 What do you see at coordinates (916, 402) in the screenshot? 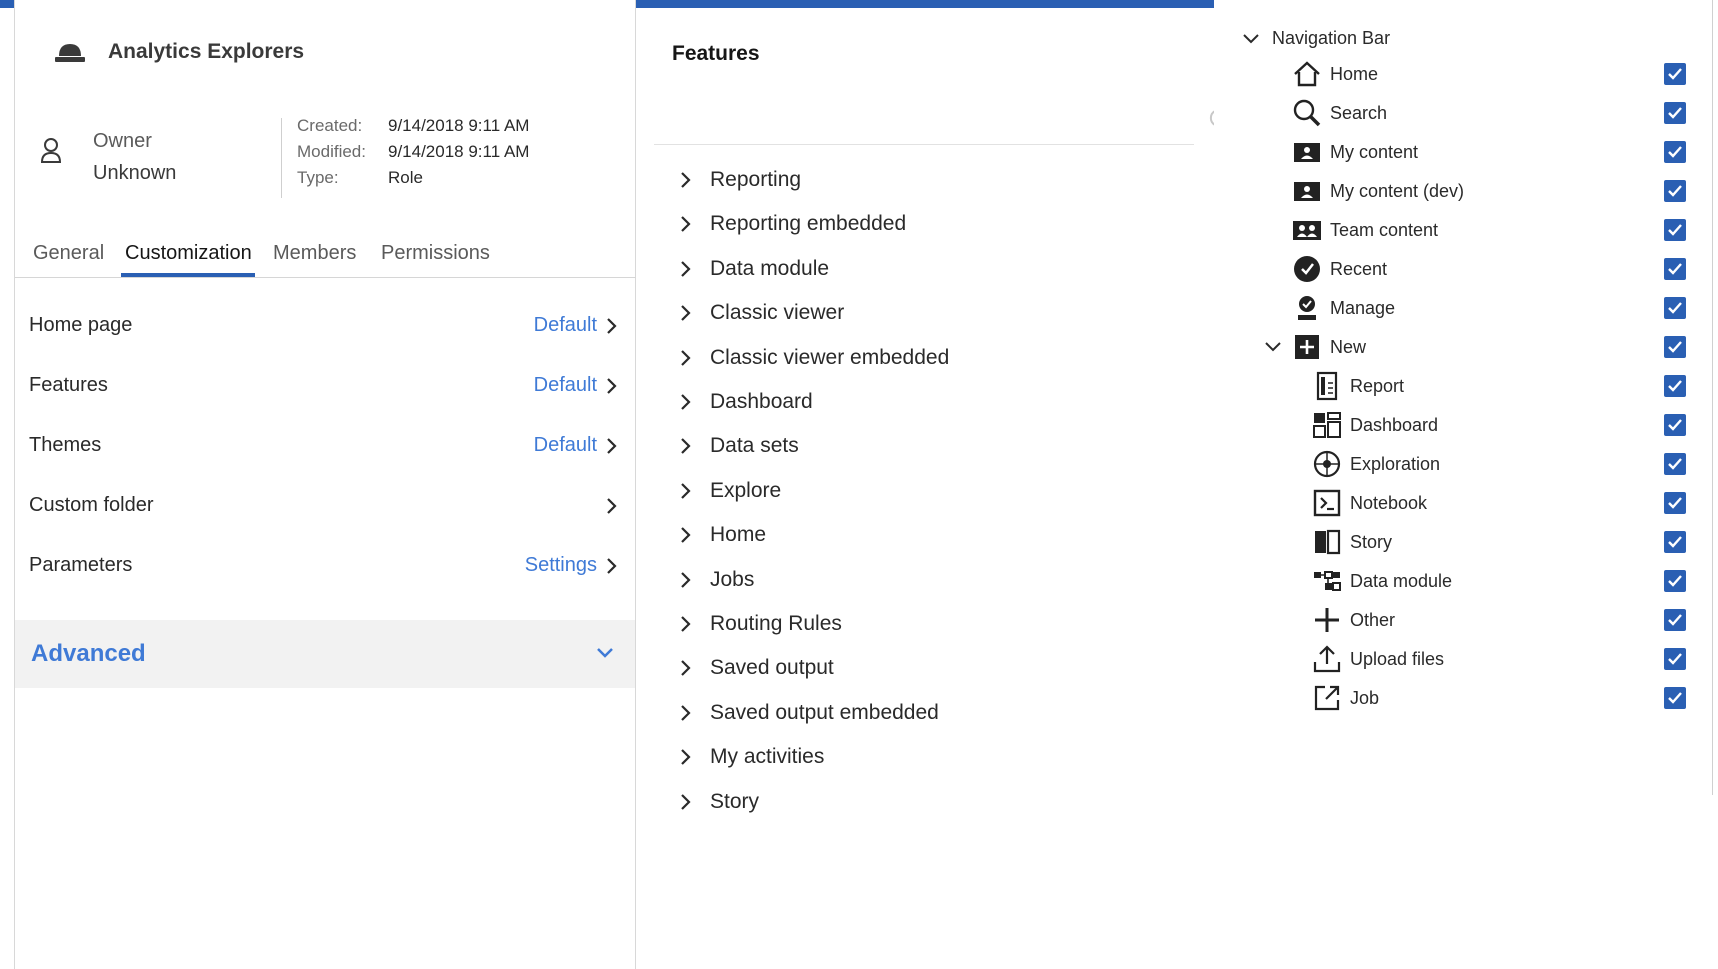
I see `feature-item: Dashboard` at bounding box center [916, 402].